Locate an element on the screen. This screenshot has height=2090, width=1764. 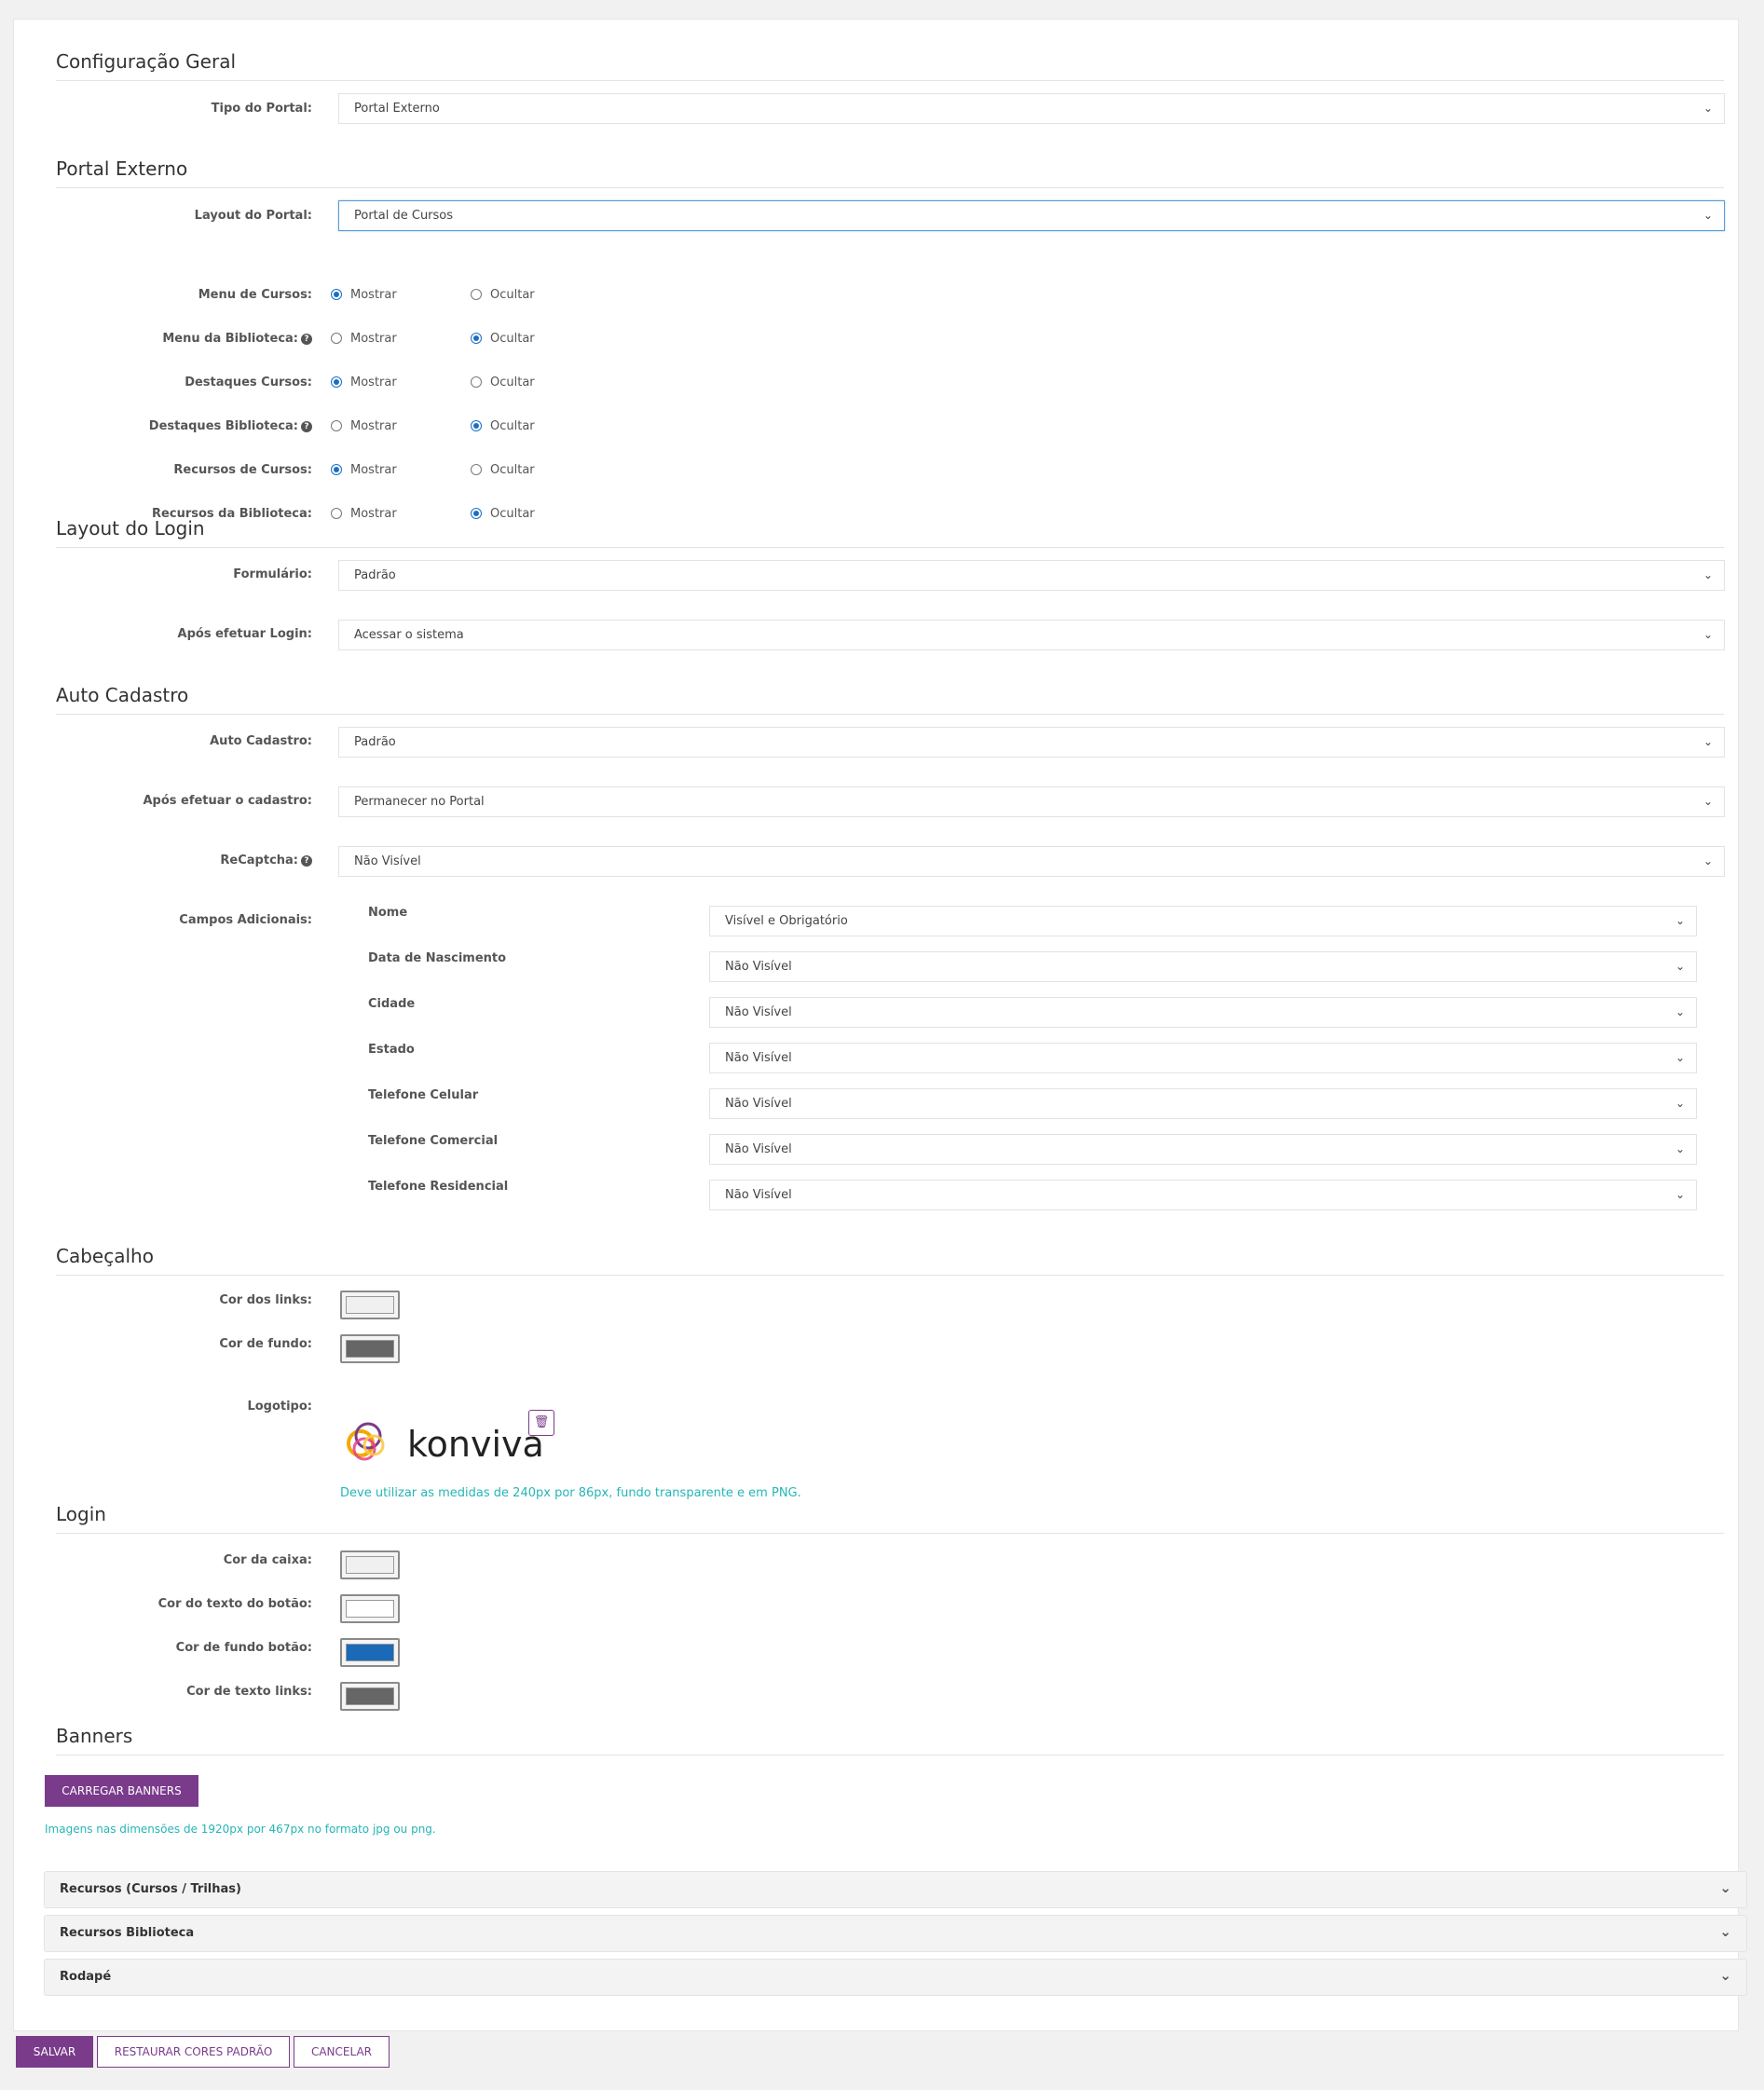
formulario-label: Formulário: is located at coordinates (272, 574).